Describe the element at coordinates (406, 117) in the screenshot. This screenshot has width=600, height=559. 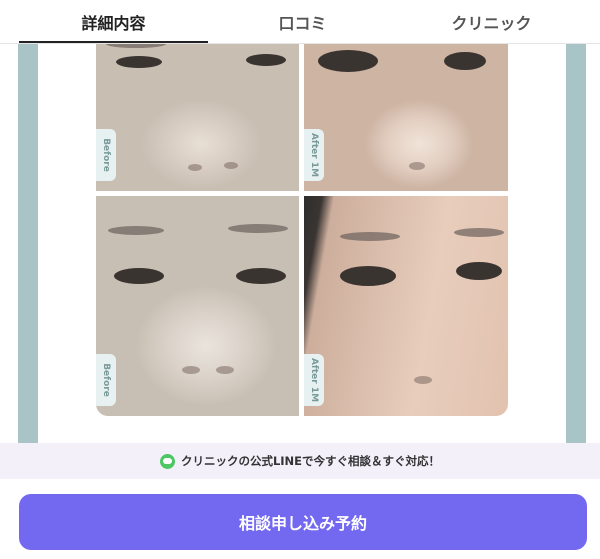
I see `after-photo-1: After 1M` at that location.